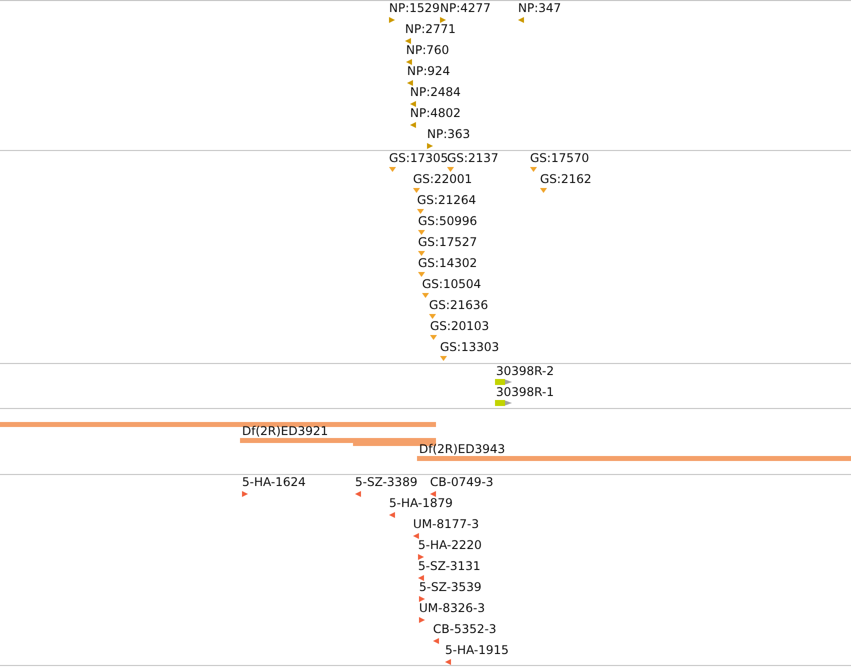 The width and height of the screenshot is (851, 667). What do you see at coordinates (560, 158) in the screenshot?
I see `feature-label: GS:17570` at bounding box center [560, 158].